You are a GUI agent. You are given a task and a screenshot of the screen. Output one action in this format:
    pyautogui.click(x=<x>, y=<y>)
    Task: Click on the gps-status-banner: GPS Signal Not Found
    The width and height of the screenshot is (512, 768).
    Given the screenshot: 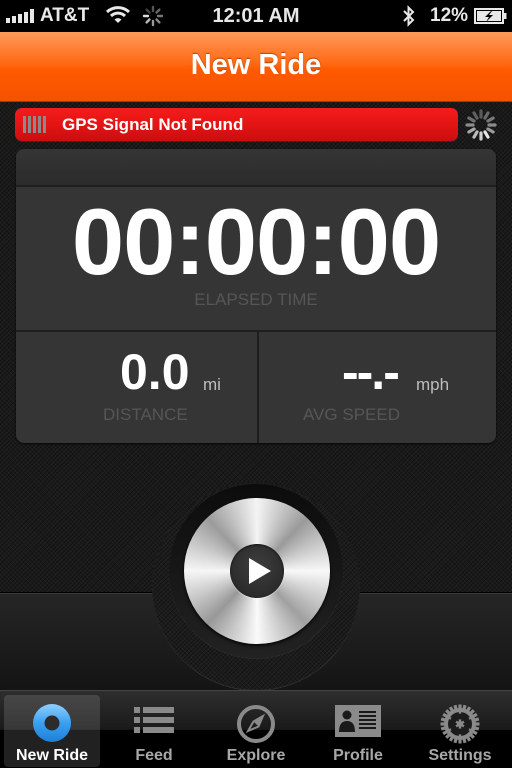 What is the action you would take?
    pyautogui.click(x=236, y=124)
    